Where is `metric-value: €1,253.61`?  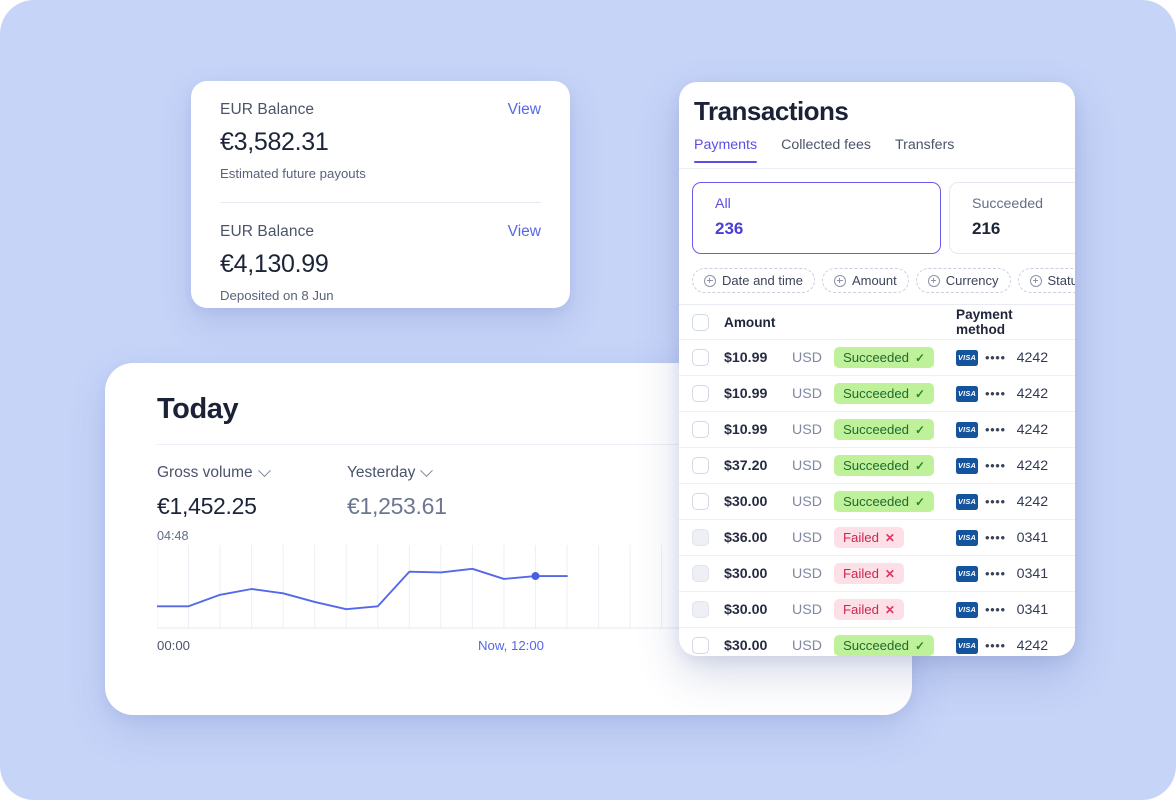
metric-value: €1,253.61 is located at coordinates (397, 506).